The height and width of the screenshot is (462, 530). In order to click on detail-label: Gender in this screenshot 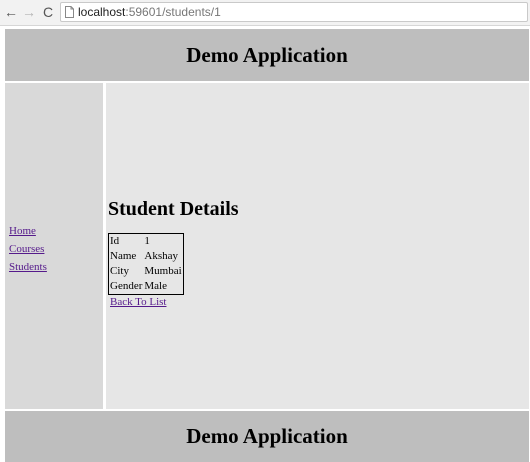, I will do `click(126, 286)`.